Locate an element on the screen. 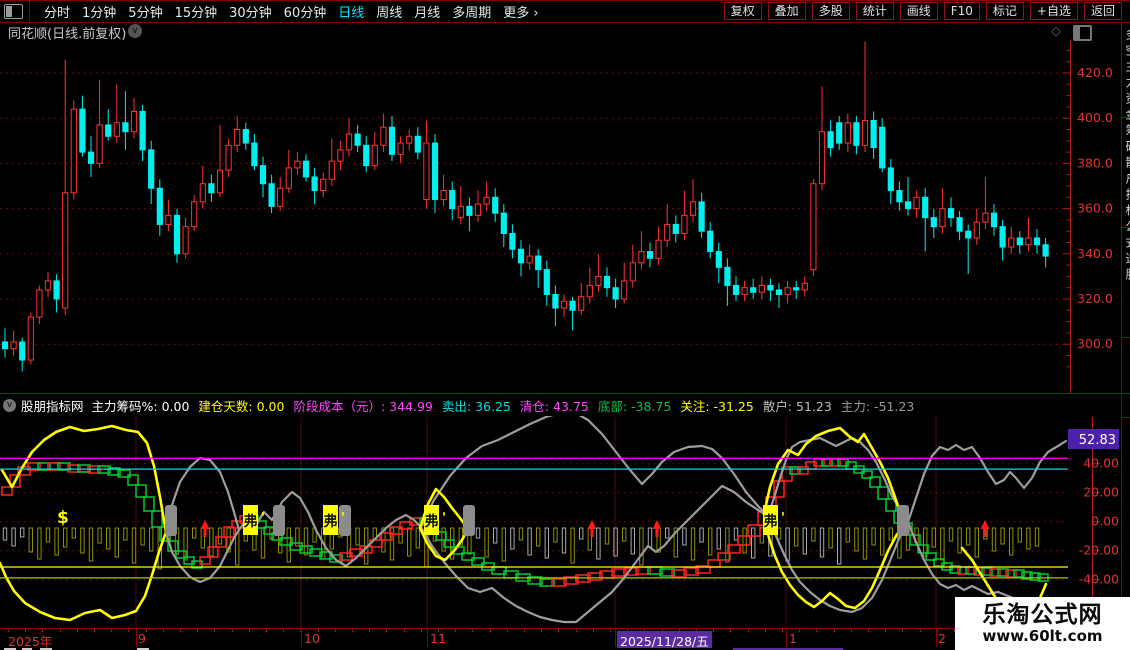  period-tab-0: 分时 is located at coordinates (57, 11).